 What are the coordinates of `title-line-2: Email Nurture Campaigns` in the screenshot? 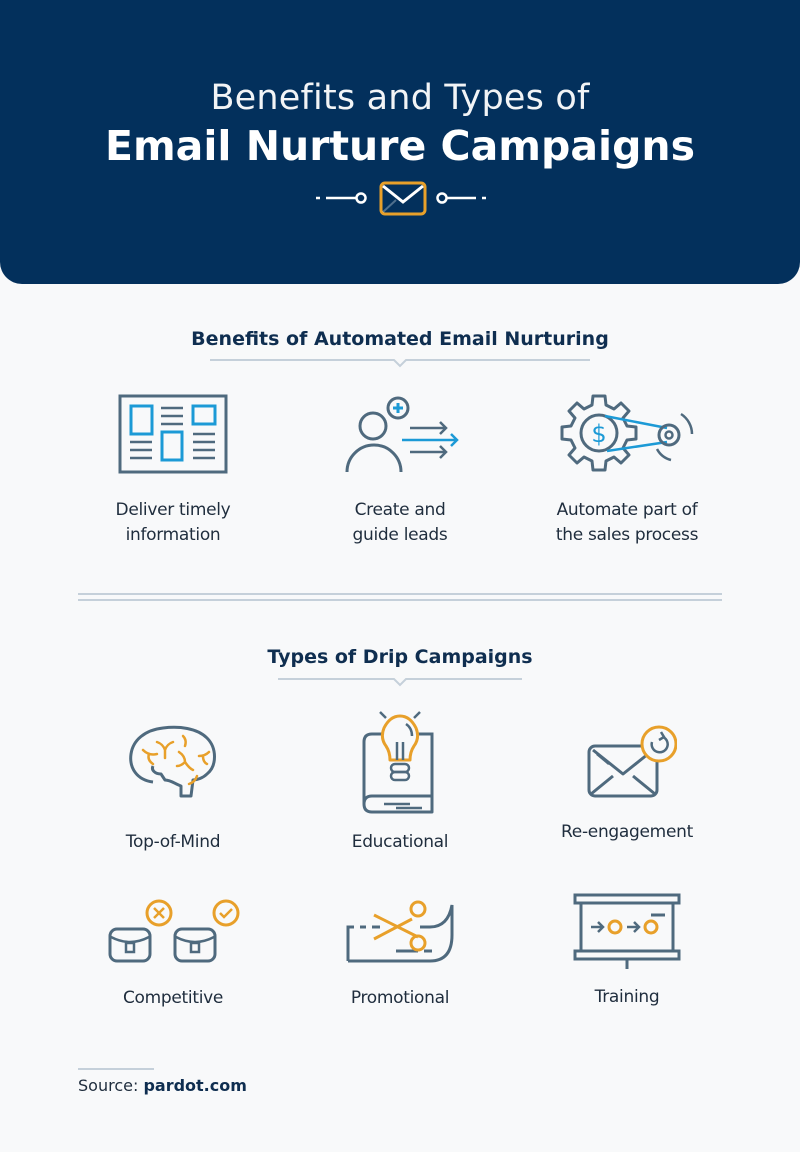 It's located at (400, 146).